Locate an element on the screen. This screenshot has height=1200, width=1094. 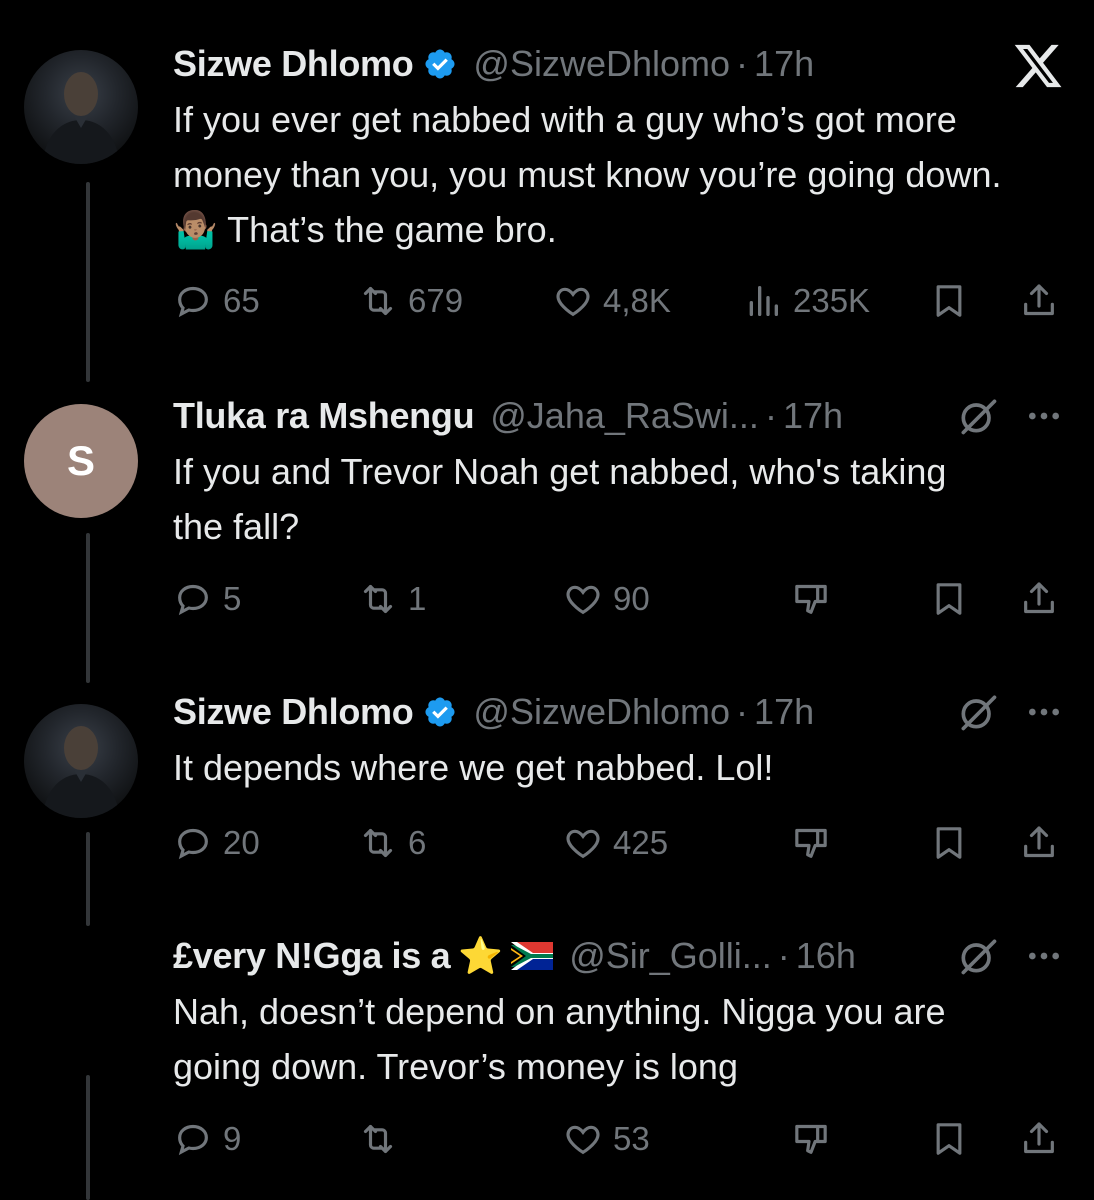
star-emoji: ⭐ is located at coordinates (481, 955).